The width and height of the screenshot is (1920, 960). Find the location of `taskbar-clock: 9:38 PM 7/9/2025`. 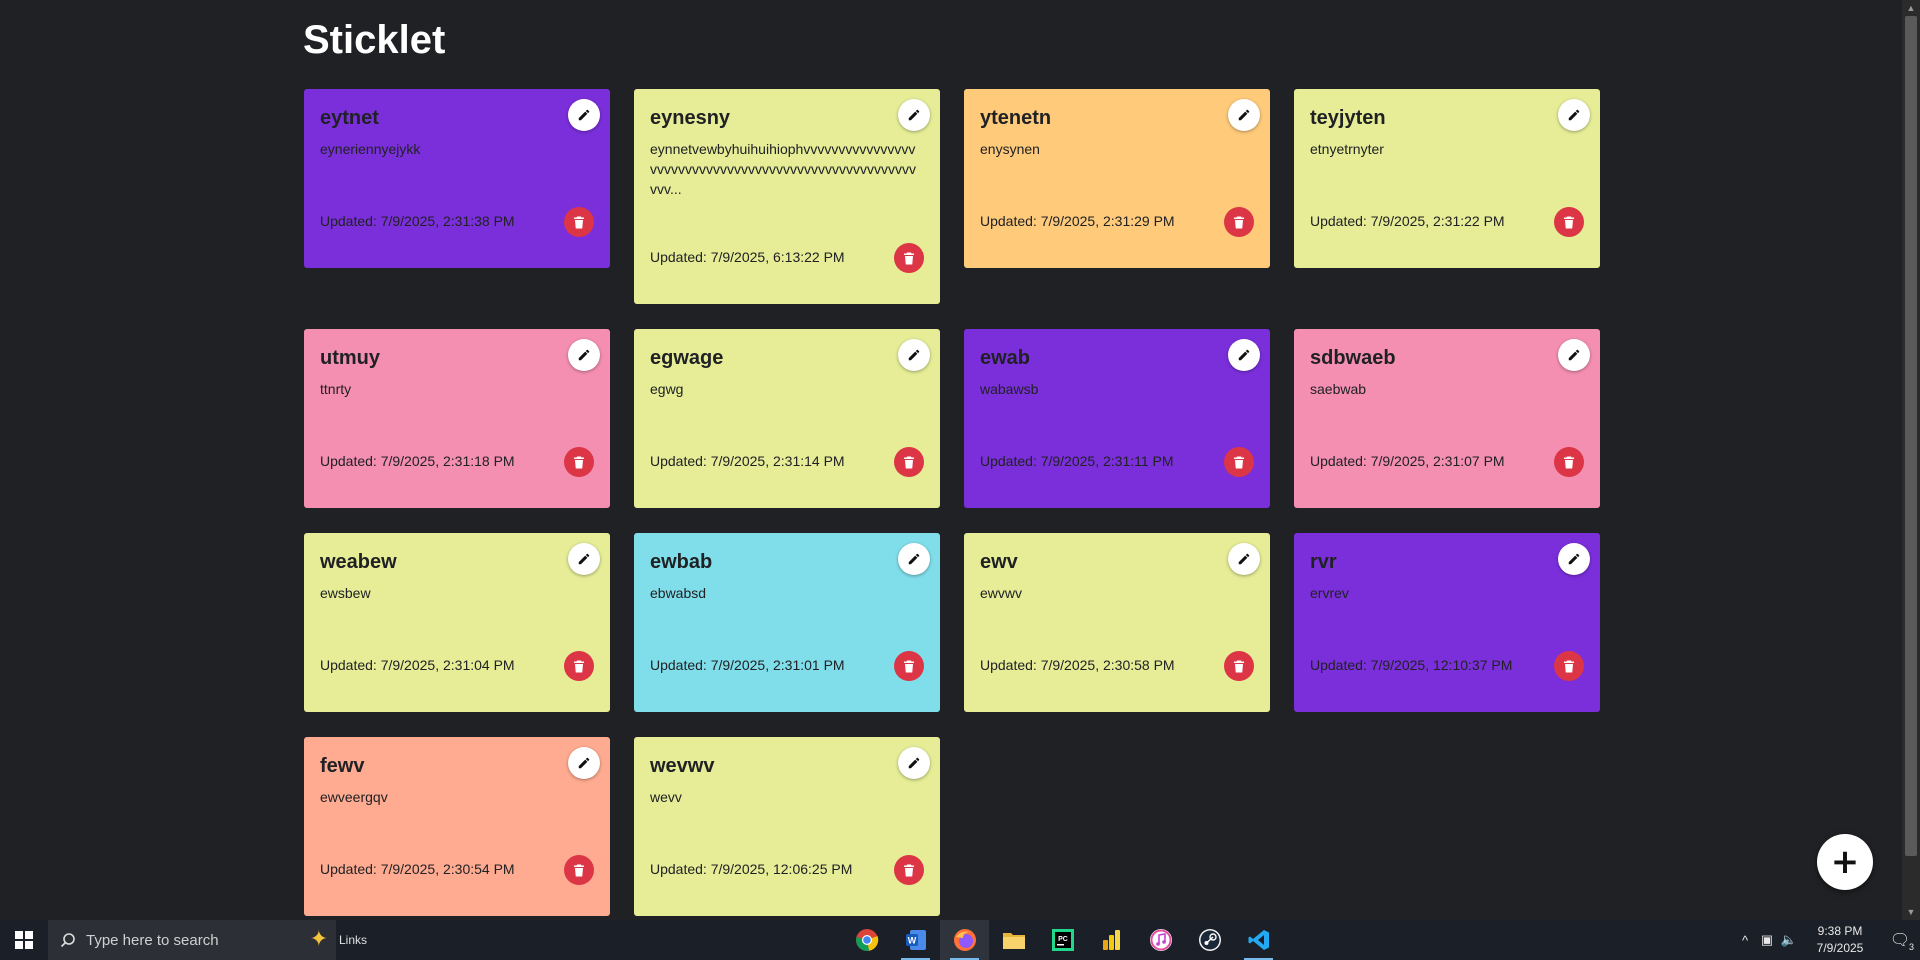

taskbar-clock: 9:38 PM 7/9/2025 is located at coordinates (1840, 940).